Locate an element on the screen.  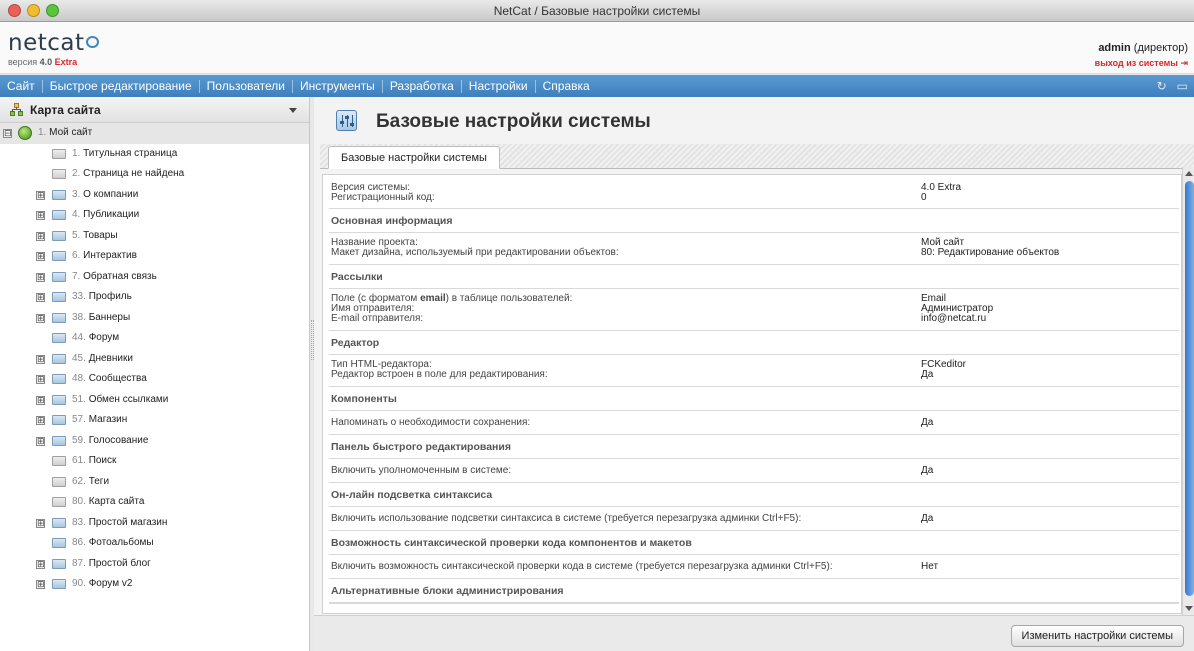
tree-item-text: Дневники is located at coordinates (110, 358).